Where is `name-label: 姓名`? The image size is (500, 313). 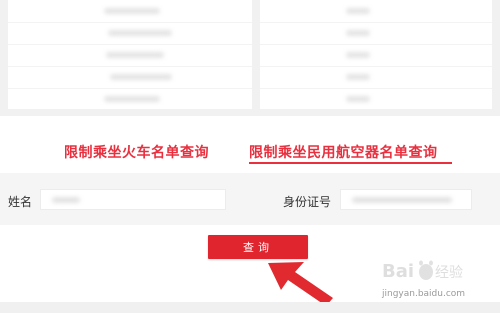 name-label: 姓名 is located at coordinates (20, 202).